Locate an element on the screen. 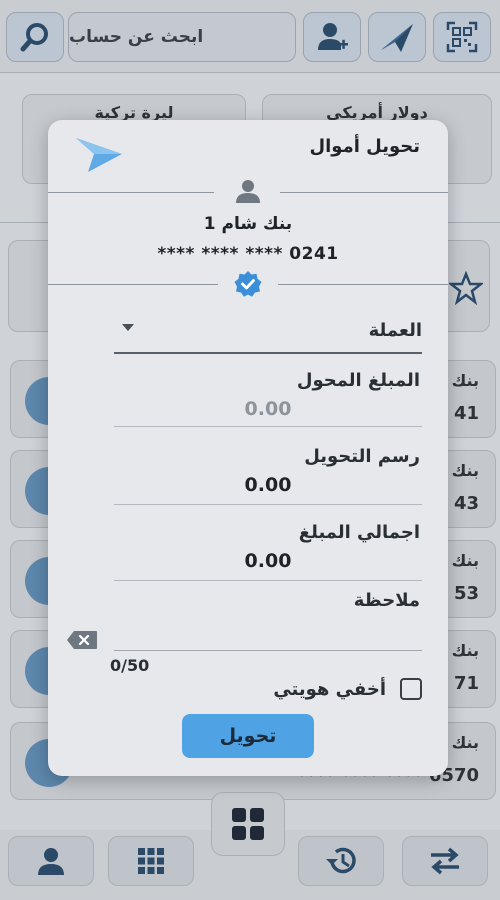 The image size is (500, 900). hide-identity-row: أخفي هويتي is located at coordinates (347, 689).